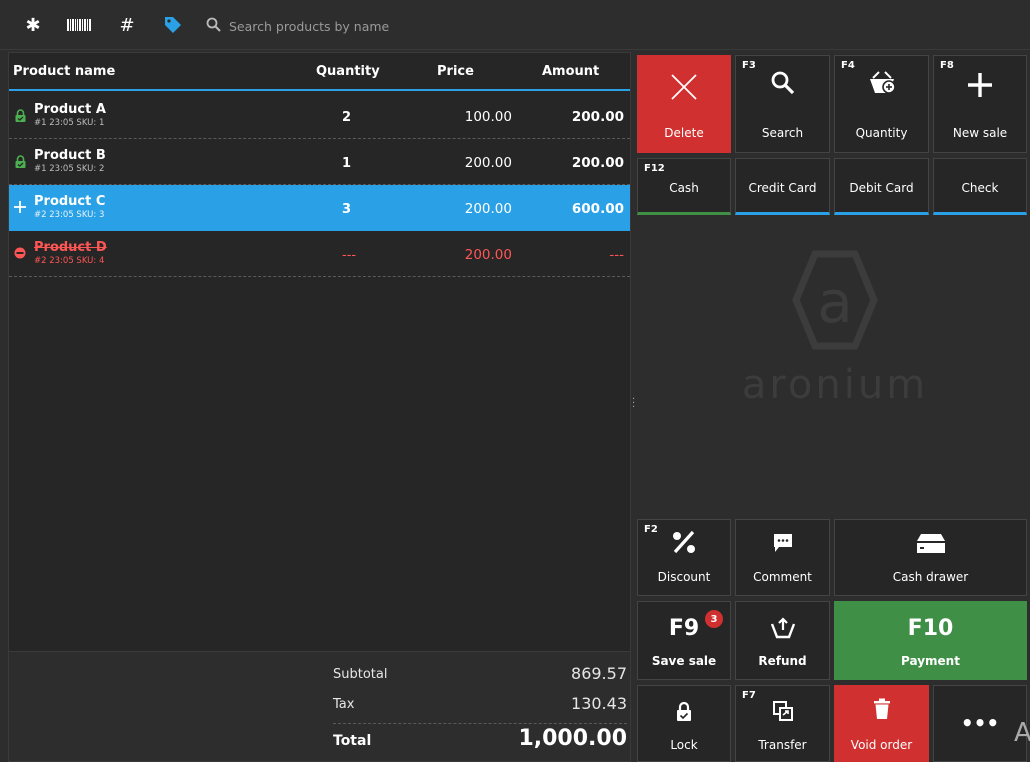 This screenshot has height=762, width=1030. What do you see at coordinates (455, 71) in the screenshot?
I see `header-price: Price` at bounding box center [455, 71].